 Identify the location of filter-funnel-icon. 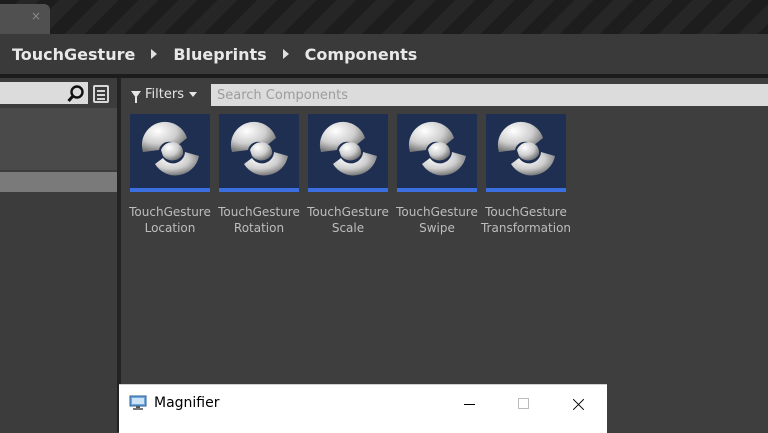
(136, 96).